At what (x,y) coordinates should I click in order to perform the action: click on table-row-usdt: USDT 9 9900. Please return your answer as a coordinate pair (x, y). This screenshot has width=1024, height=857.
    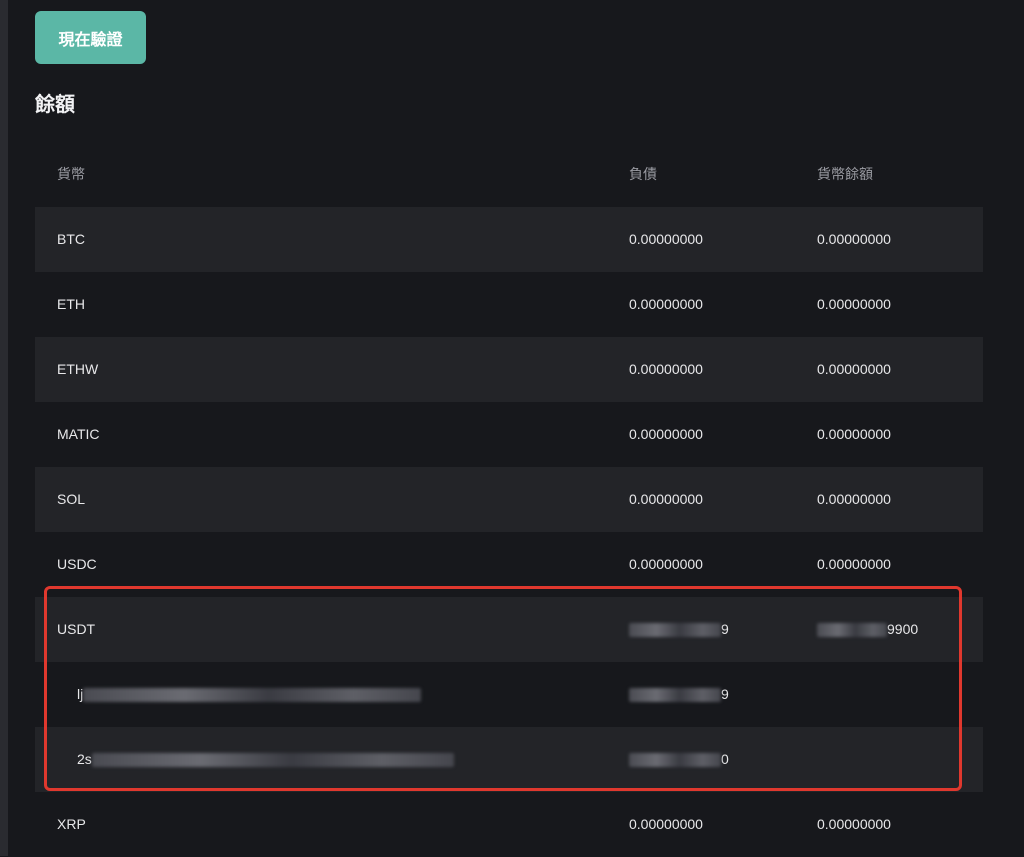
    Looking at the image, I should click on (509, 629).